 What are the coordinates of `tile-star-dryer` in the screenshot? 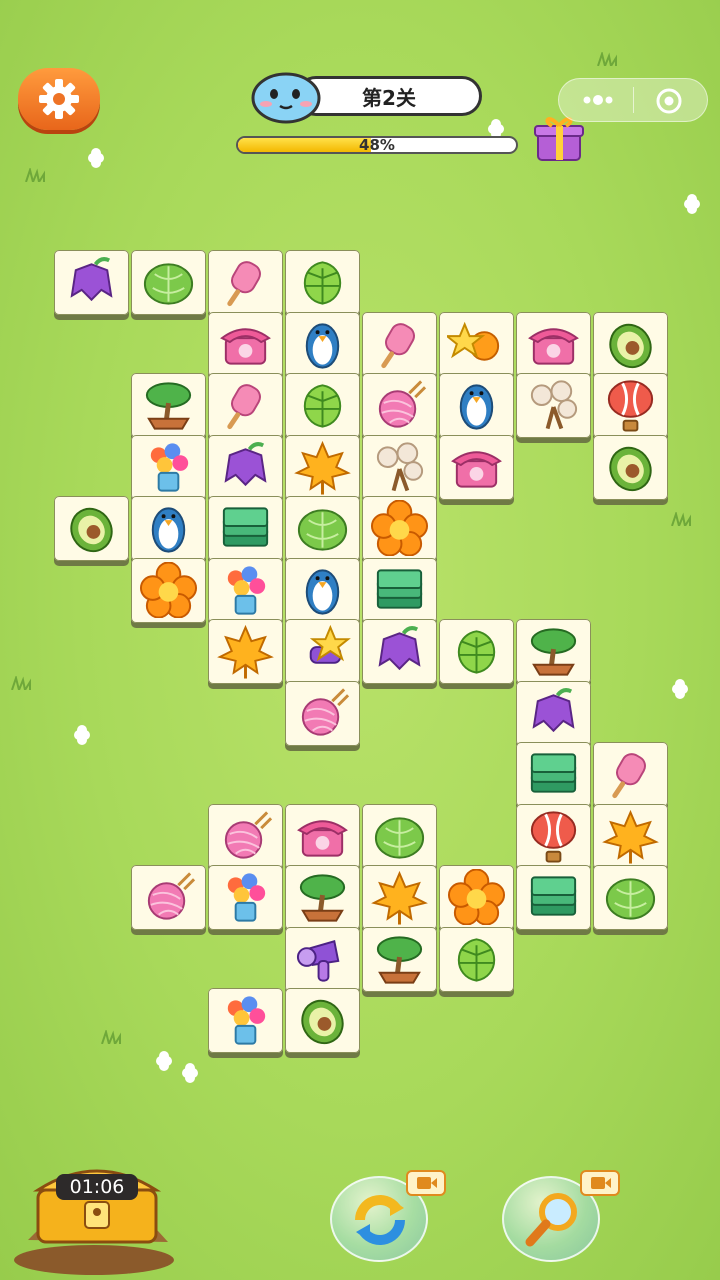 It's located at (322, 651).